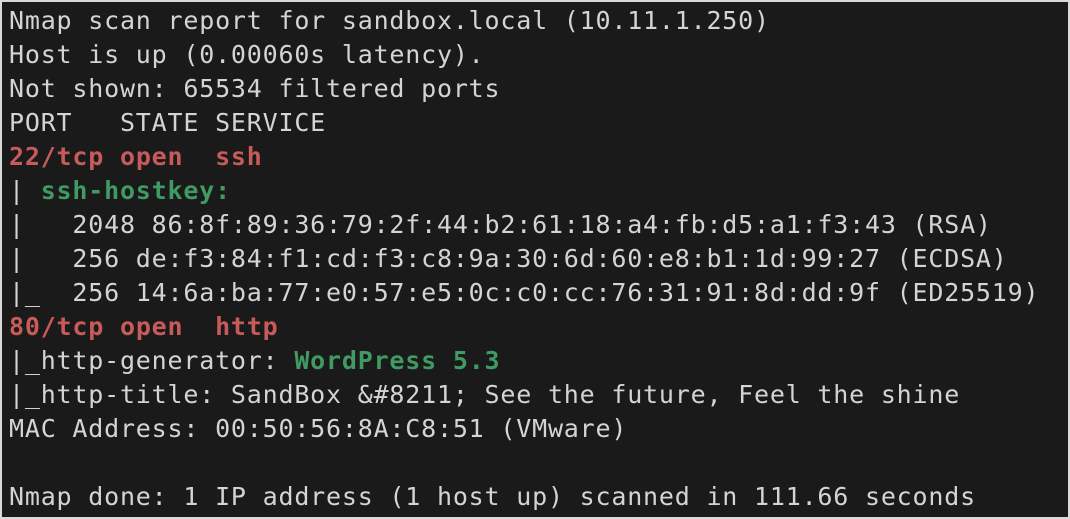 This screenshot has width=1070, height=519. I want to click on port-row-22: 22/tcp open ssh, so click(136, 157).